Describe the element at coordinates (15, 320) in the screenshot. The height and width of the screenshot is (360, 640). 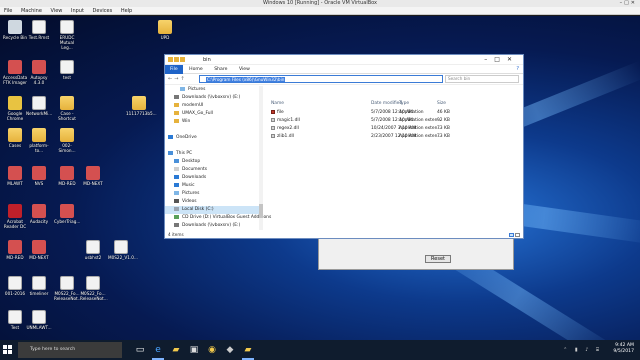
I see `desktop-icon: Test` at that location.